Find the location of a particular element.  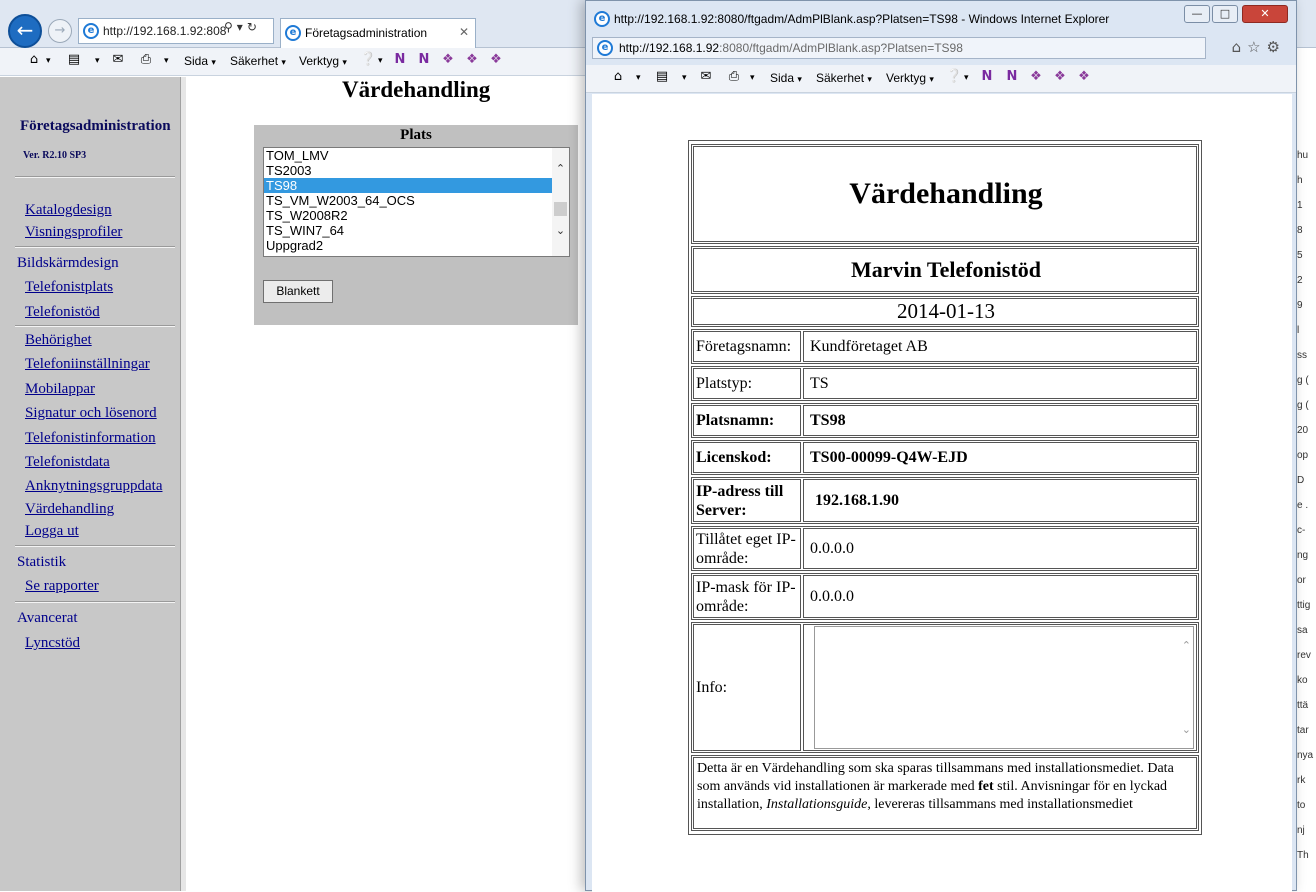

sidebar-link-lyncstod: Lyncstöd is located at coordinates (52, 643).